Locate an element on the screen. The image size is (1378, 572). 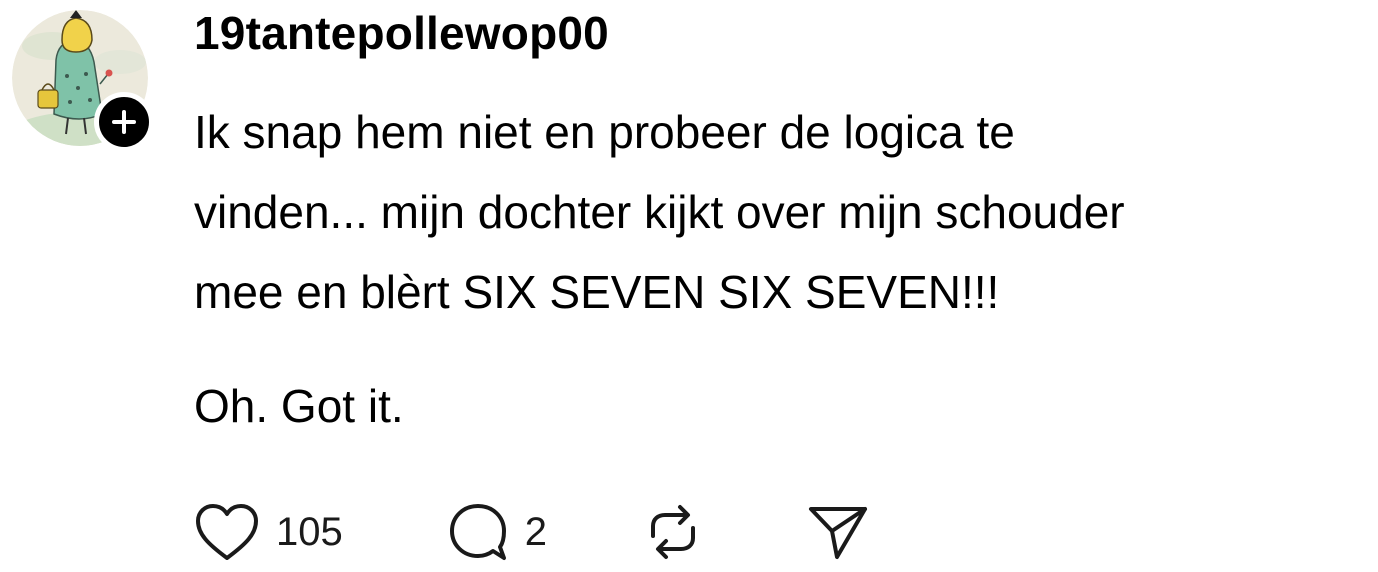
like-count: 105 is located at coordinates (309, 531).